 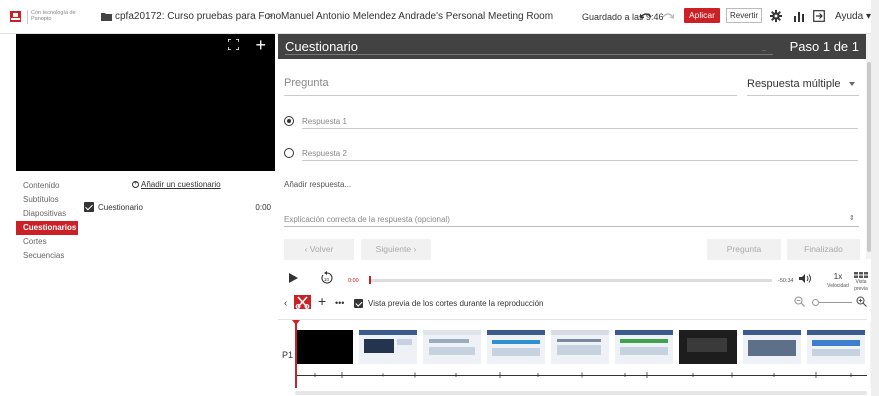 What do you see at coordinates (572, 46) in the screenshot?
I see `quiz-header: Cuestionario .. Paso 1 de 1` at bounding box center [572, 46].